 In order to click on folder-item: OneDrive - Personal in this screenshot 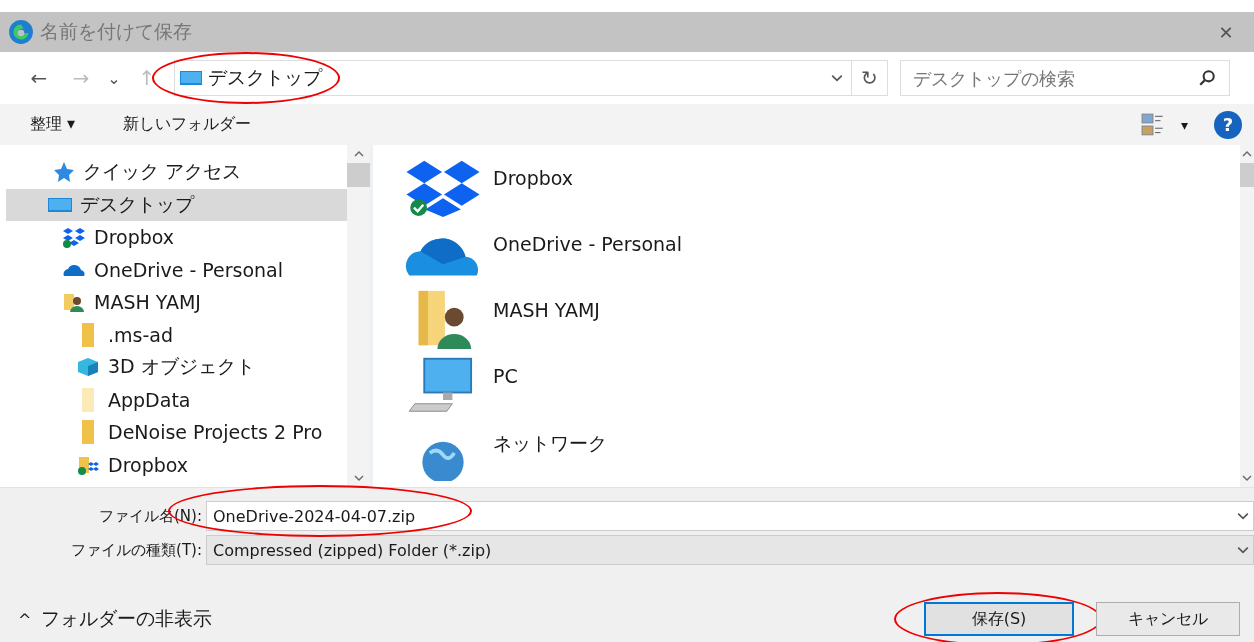, I will do `click(821, 256)`.